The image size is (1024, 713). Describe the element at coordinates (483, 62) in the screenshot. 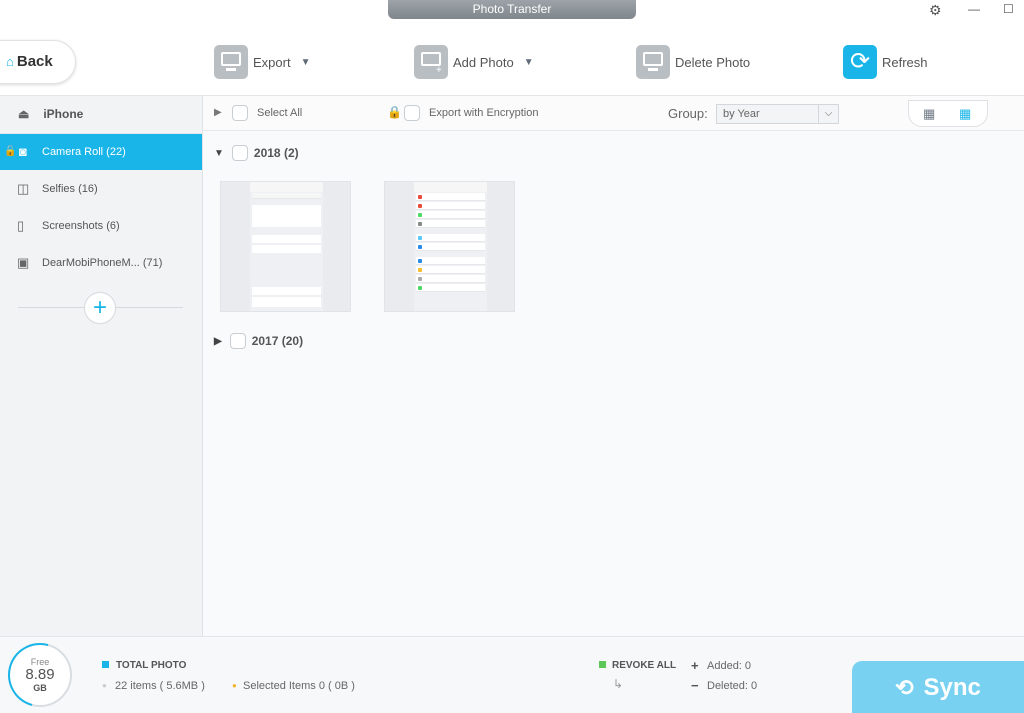

I see `add-photo-label: Add Photo` at that location.